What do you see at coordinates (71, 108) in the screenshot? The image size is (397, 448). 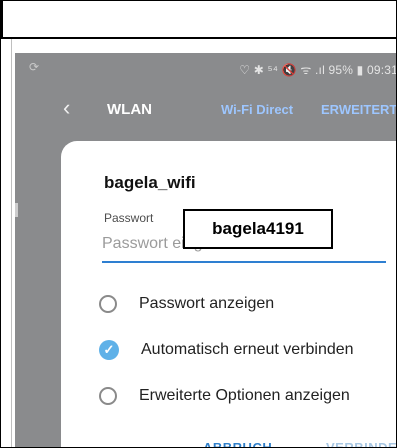 I see `back-chevron-icon: ‹` at bounding box center [71, 108].